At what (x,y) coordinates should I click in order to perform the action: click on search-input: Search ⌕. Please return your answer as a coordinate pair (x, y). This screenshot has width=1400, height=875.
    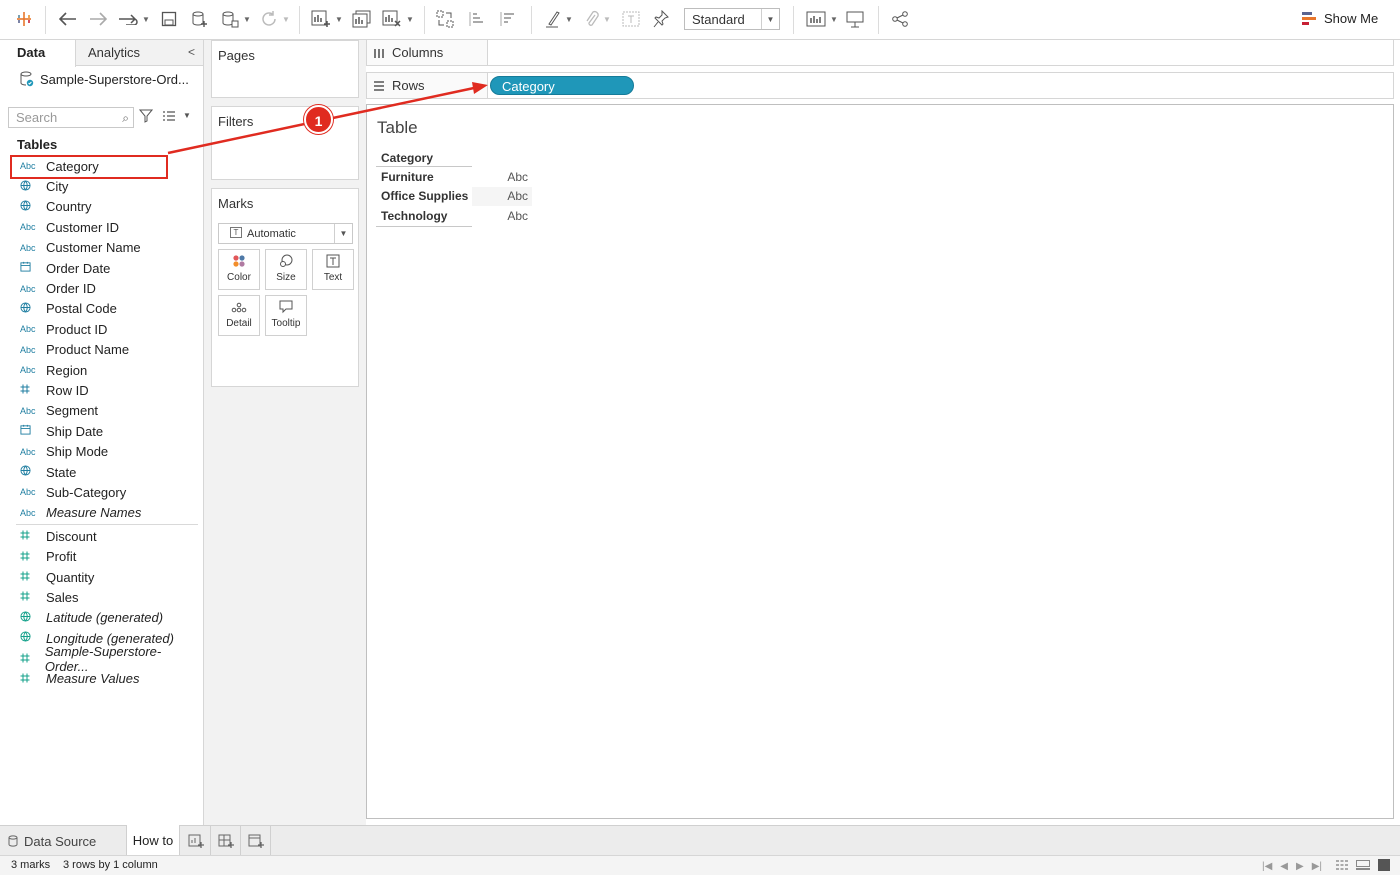
    Looking at the image, I should click on (71, 117).